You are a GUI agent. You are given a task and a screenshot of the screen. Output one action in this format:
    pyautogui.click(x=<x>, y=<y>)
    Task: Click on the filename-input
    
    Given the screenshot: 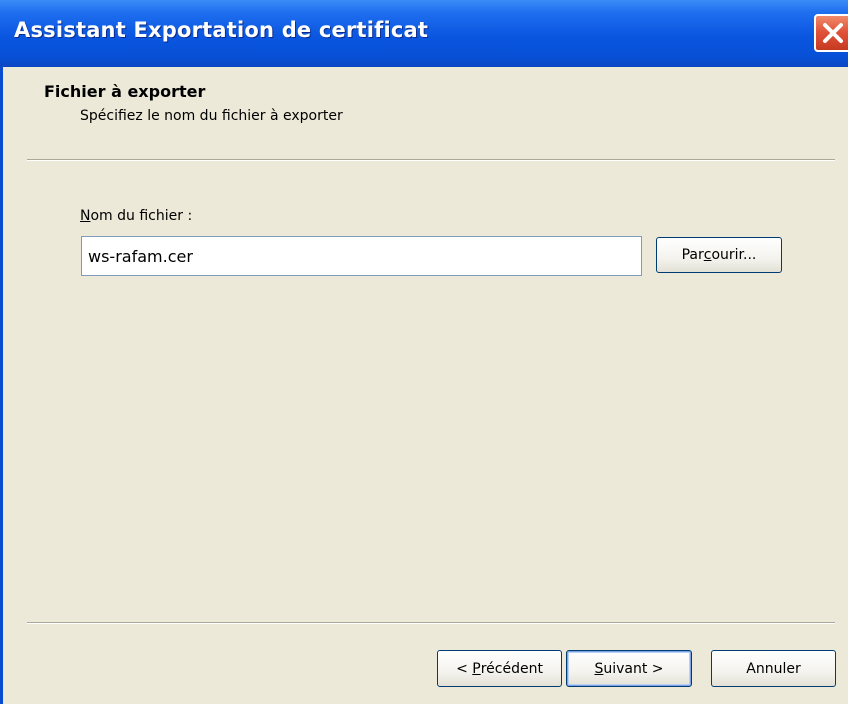 What is the action you would take?
    pyautogui.click(x=361, y=256)
    